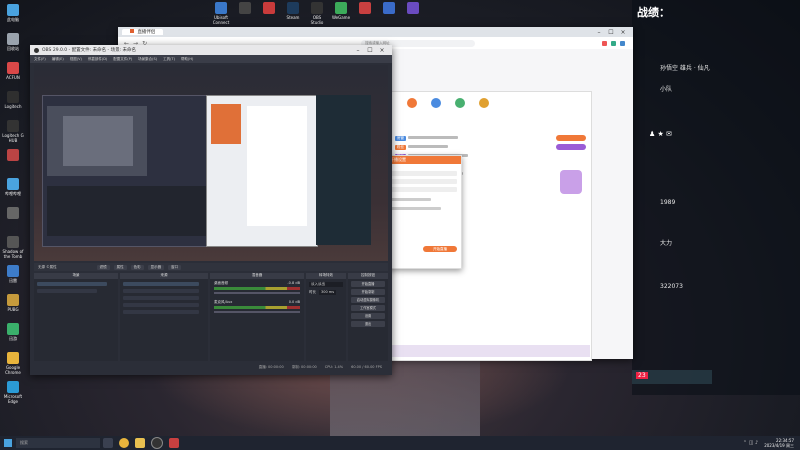 This screenshot has width=800, height=450. What do you see at coordinates (76, 276) in the screenshot?
I see `dock-title: 场景` at bounding box center [76, 276].